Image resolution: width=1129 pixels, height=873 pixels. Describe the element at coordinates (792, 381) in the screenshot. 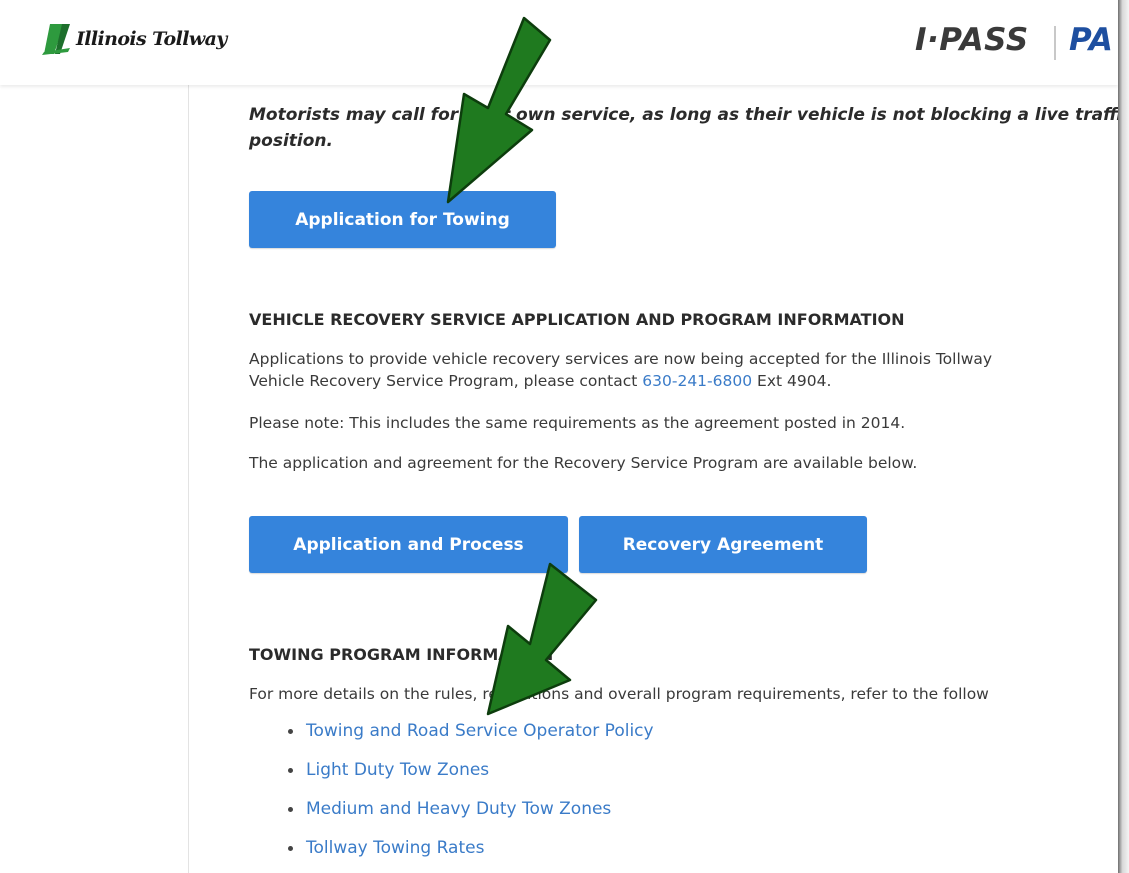

I see `recovery-ext-text: Ext 4904.` at that location.